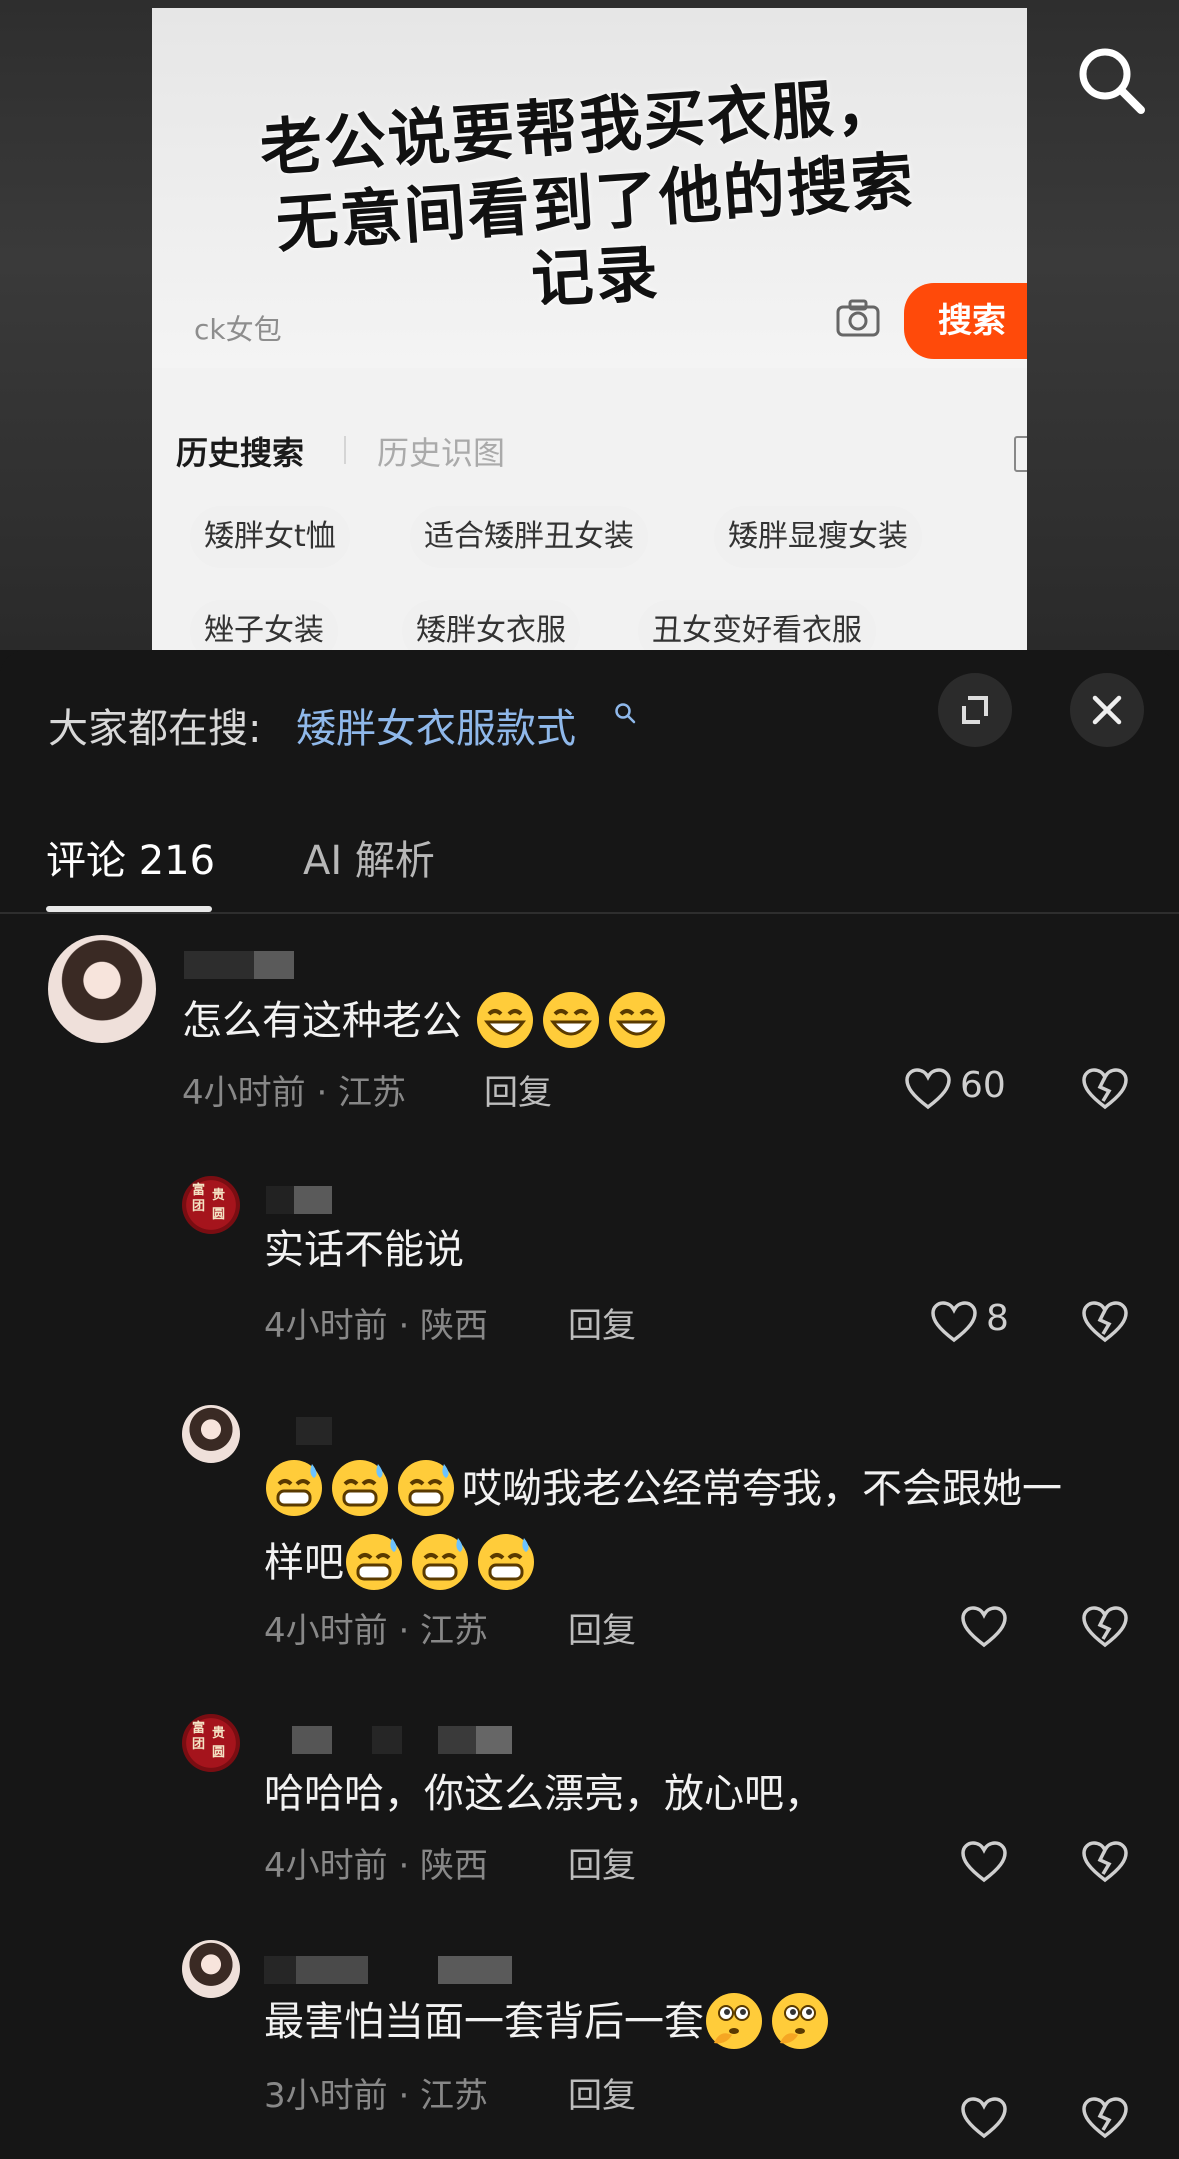 The height and width of the screenshot is (2159, 1179). I want to click on reply-item: 富 贵 团 圆 哈哈哈，你这么漂亮，放心吧， 4小时前 · 陕西 回复, so click(589, 1808).